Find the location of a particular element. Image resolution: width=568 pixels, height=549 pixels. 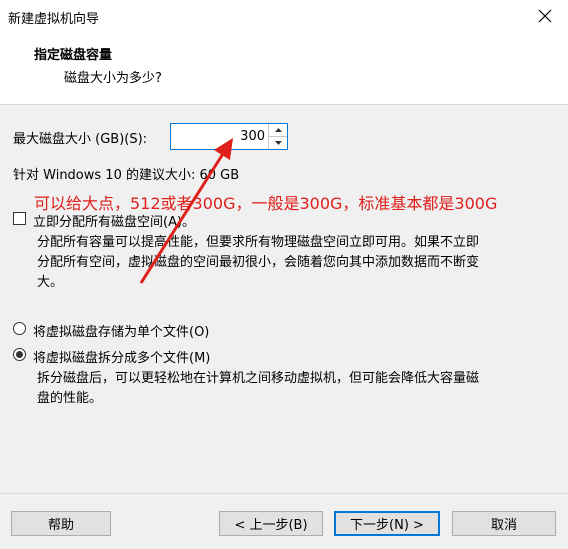

help-button: 帮助 is located at coordinates (61, 523).